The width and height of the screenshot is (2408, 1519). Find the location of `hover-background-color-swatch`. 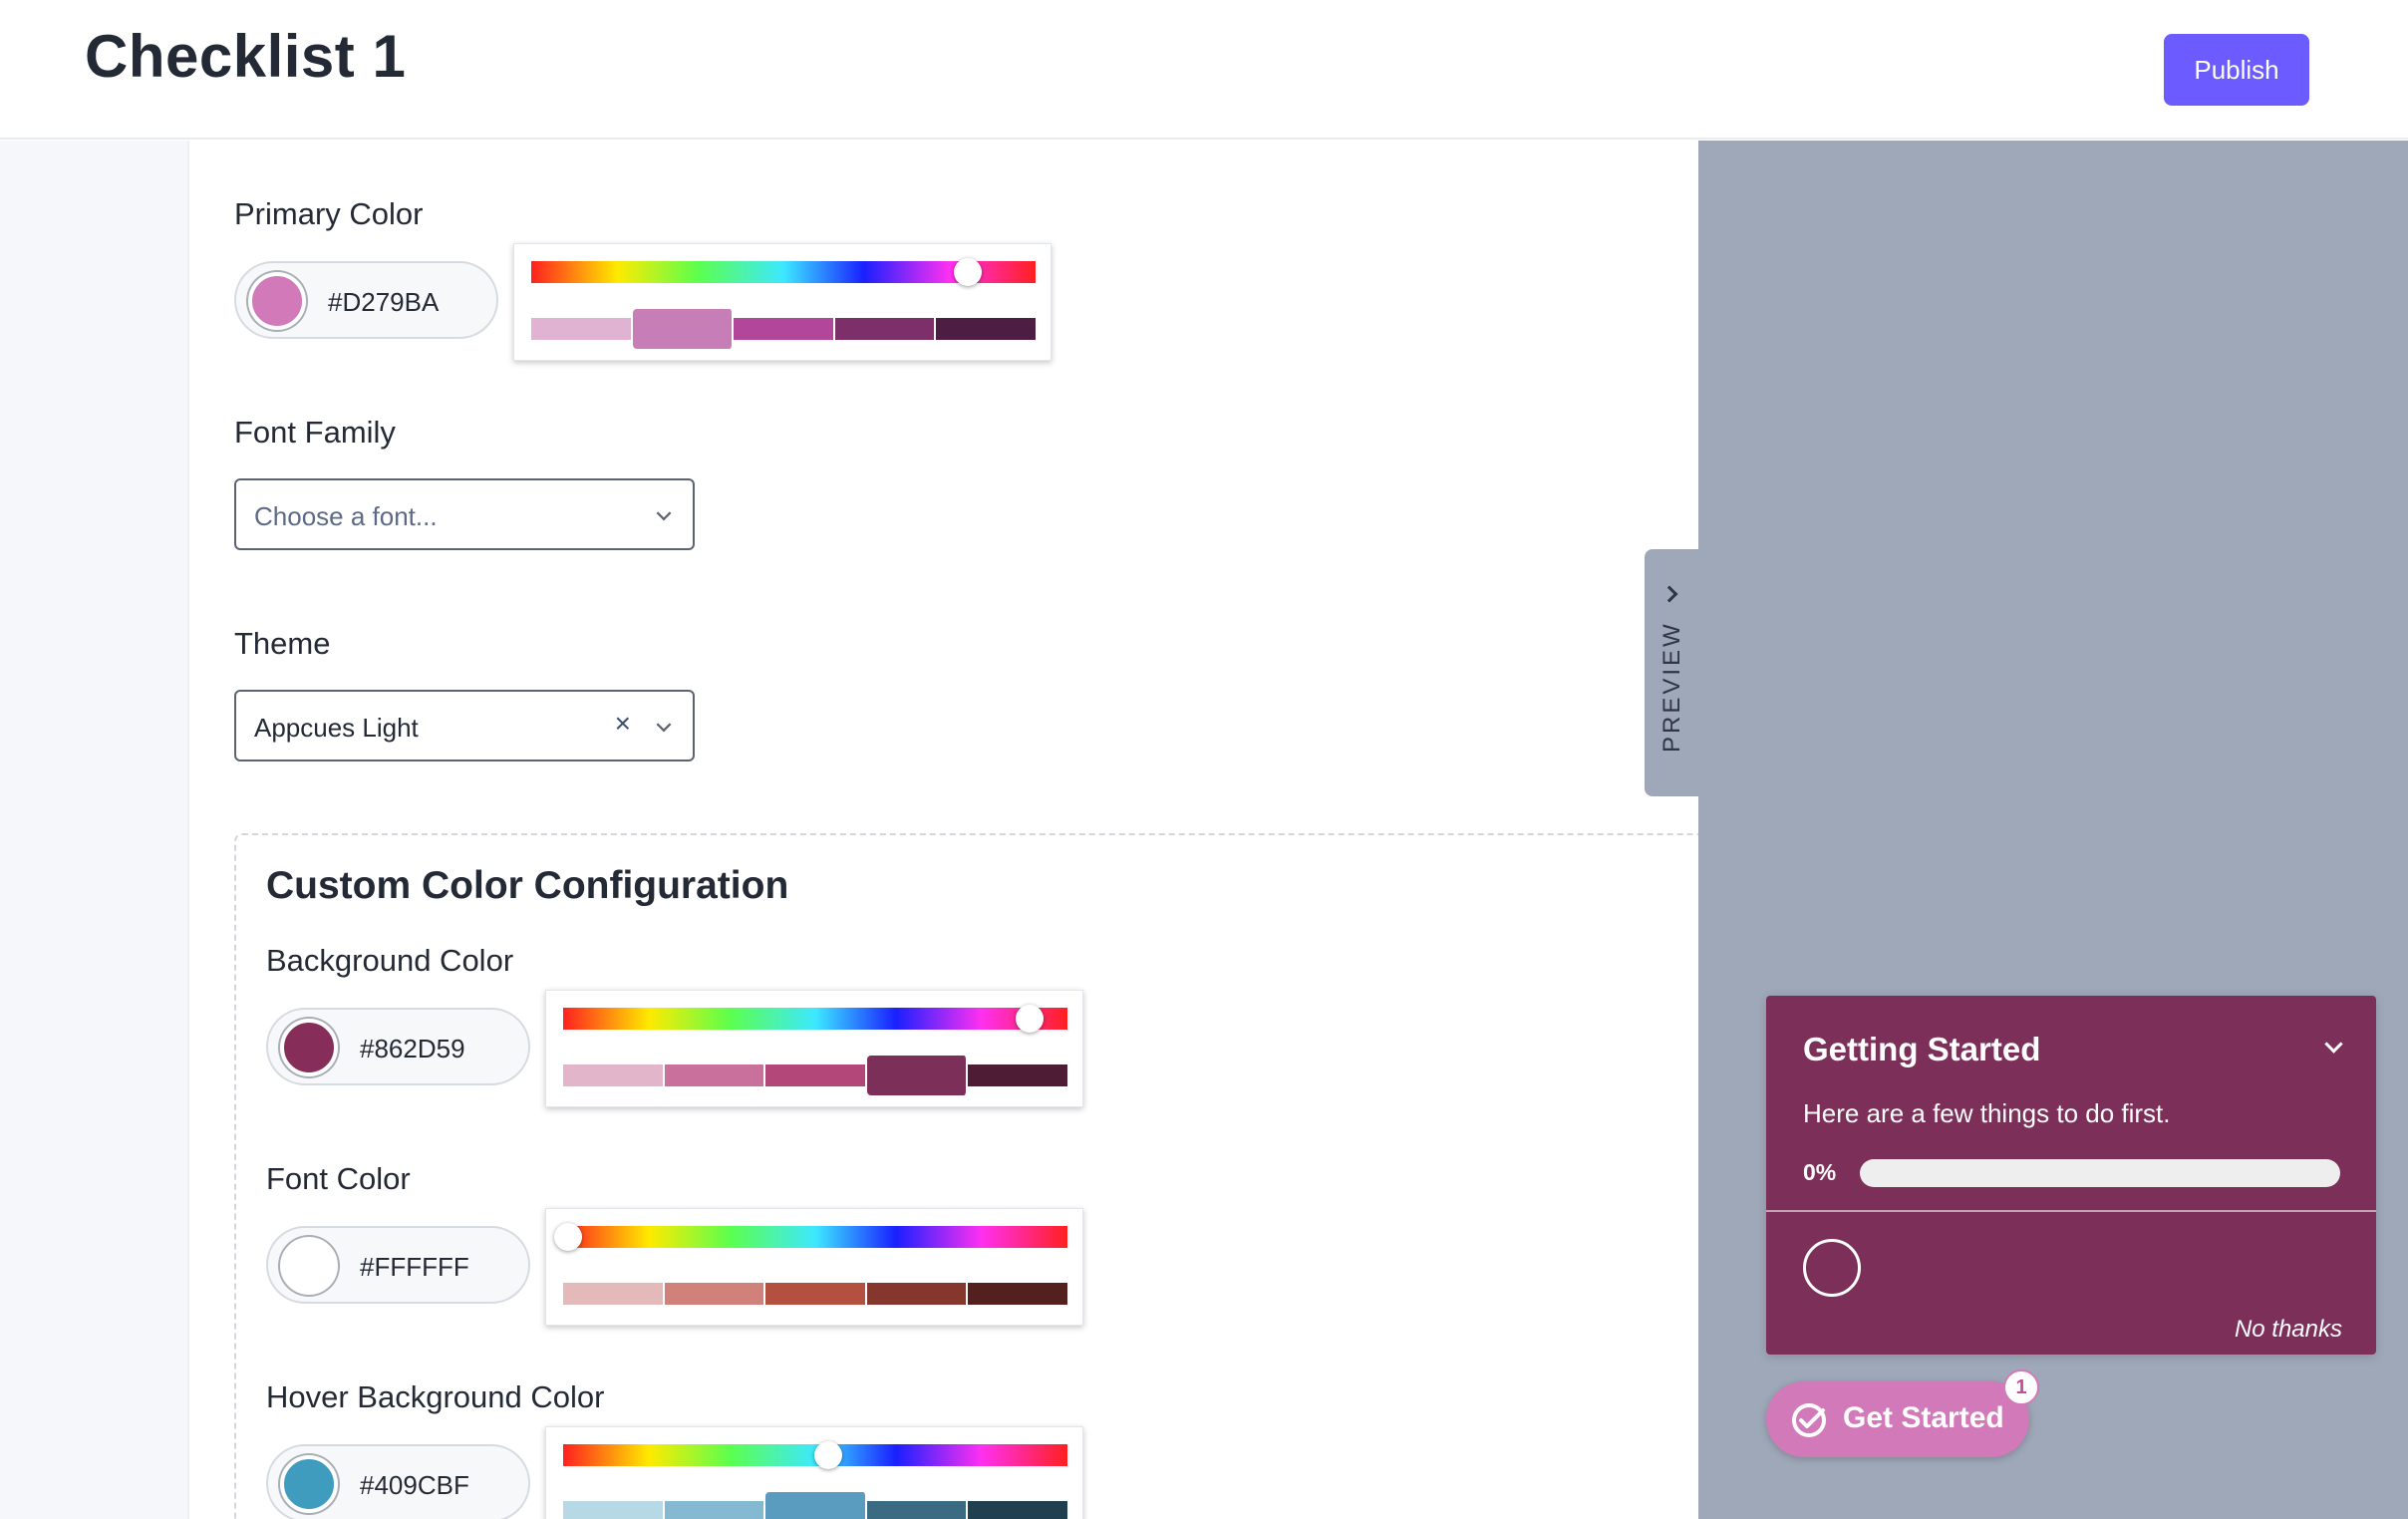

hover-background-color-swatch is located at coordinates (309, 1484).